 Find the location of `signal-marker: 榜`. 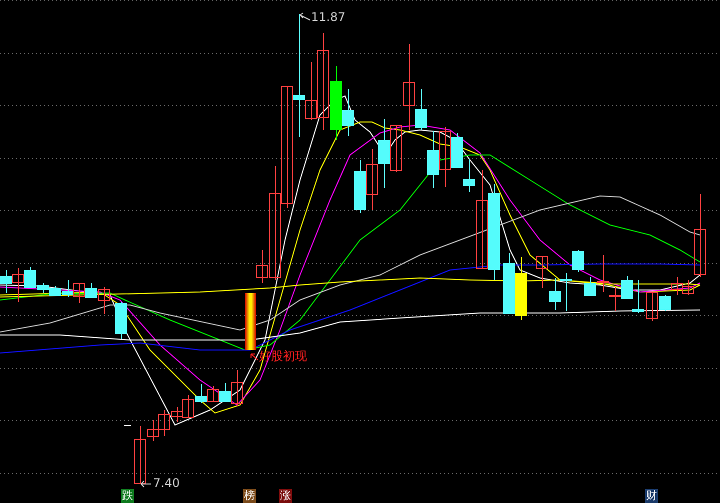

signal-marker: 榜 is located at coordinates (249, 496).